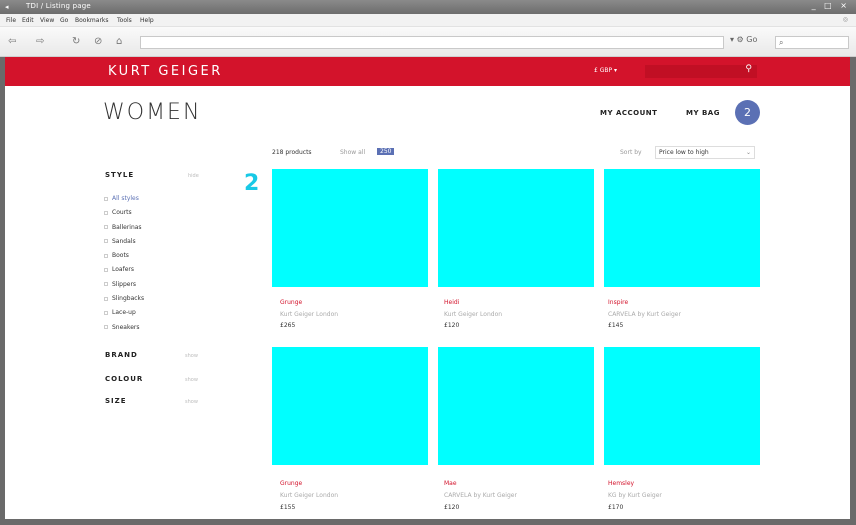  I want to click on stop-icon: ⊘, so click(98, 41).